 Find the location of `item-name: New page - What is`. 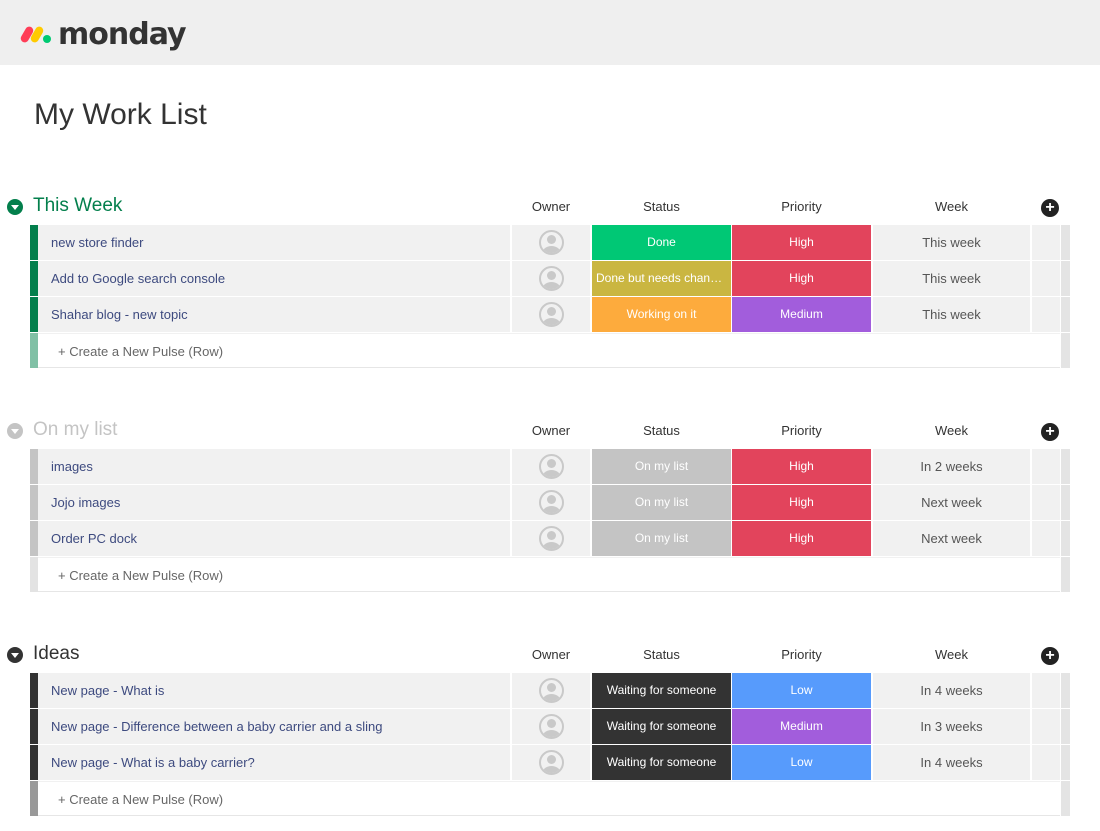

item-name: New page - What is is located at coordinates (107, 690).